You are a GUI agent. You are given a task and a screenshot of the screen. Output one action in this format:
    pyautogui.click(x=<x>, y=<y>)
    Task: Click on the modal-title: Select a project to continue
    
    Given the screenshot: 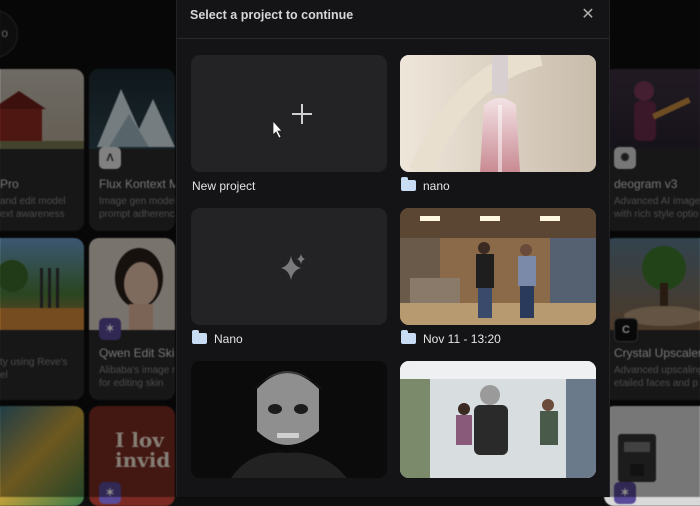 What is the action you would take?
    pyautogui.click(x=272, y=15)
    